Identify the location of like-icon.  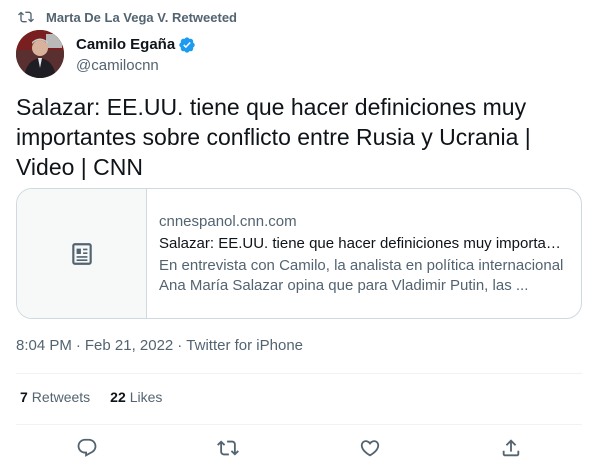
(369, 448).